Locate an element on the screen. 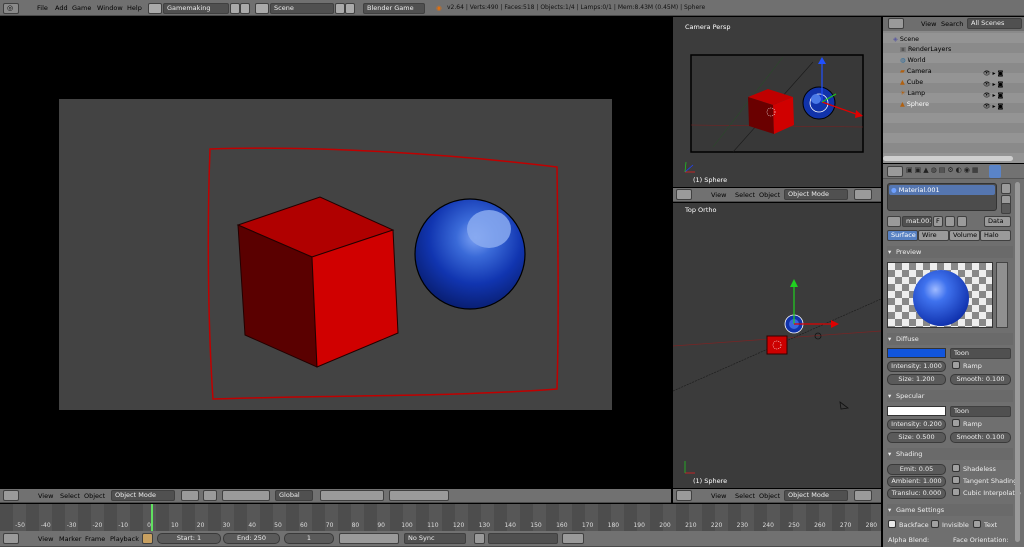  text-checkbox: Text is located at coordinates (985, 525).